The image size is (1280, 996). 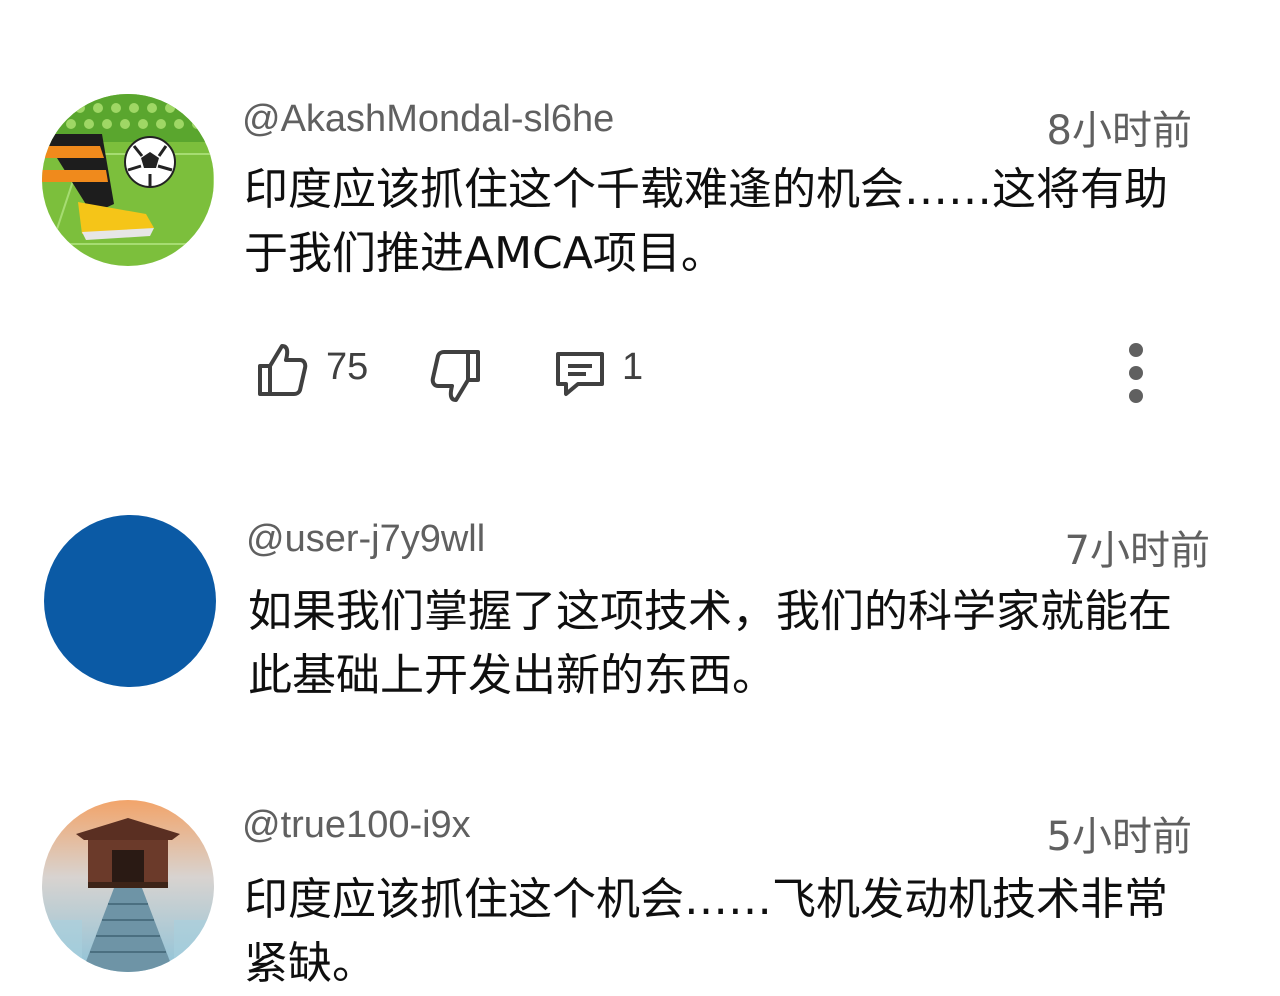 What do you see at coordinates (1180, 958) in the screenshot?
I see `scroll-fade-overlay` at bounding box center [1180, 958].